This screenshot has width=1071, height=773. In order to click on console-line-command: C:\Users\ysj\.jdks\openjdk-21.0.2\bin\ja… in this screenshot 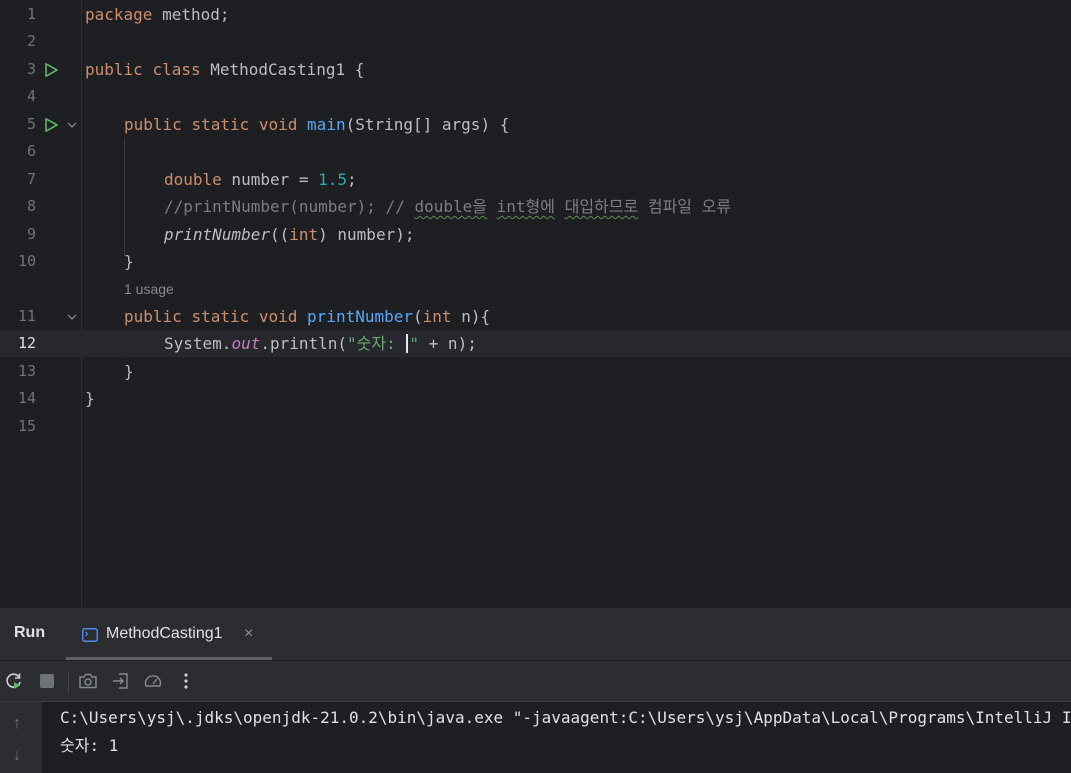, I will do `click(565, 717)`.